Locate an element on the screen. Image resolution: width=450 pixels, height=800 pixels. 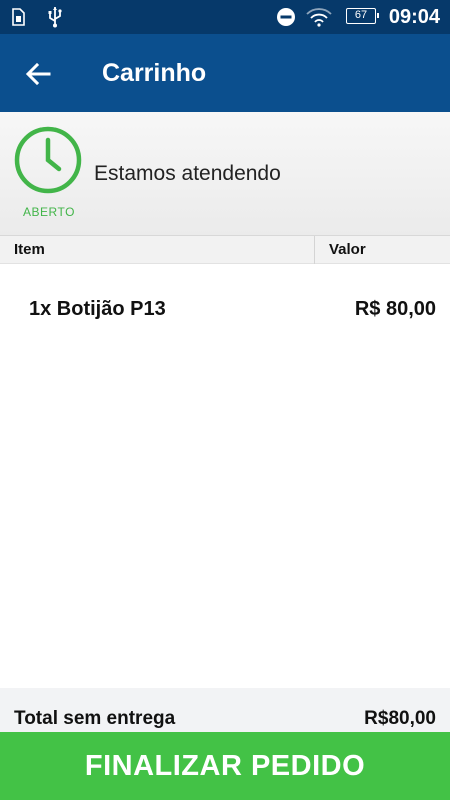
back-button is located at coordinates (38, 74).